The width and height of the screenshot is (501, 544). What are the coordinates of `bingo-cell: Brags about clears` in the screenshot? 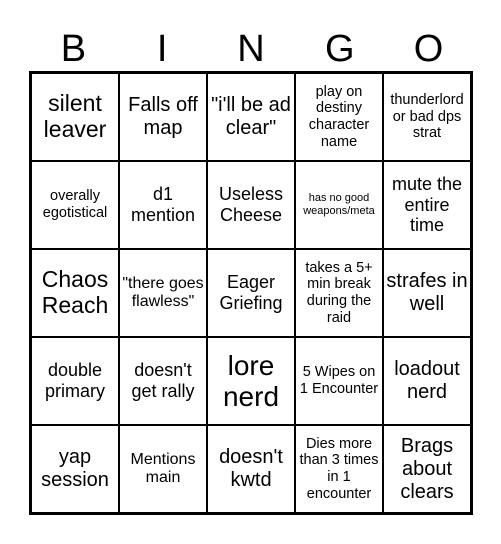 It's located at (427, 469).